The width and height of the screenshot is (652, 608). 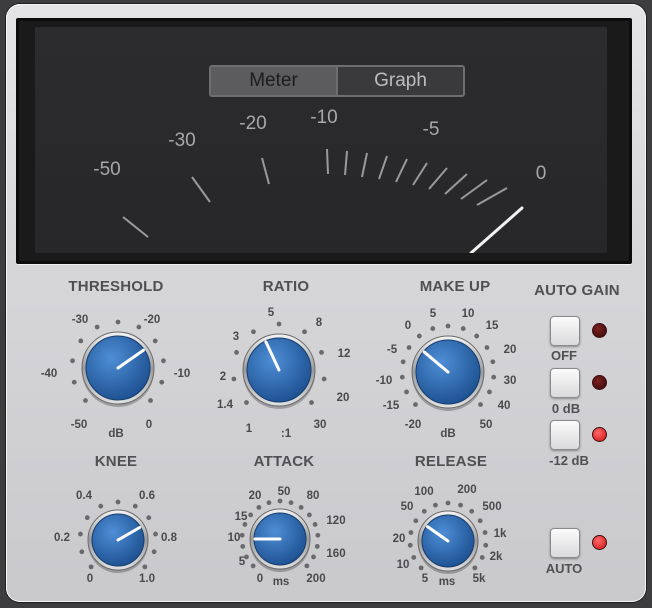 I want to click on knob-scale-label: 10, so click(x=468, y=314).